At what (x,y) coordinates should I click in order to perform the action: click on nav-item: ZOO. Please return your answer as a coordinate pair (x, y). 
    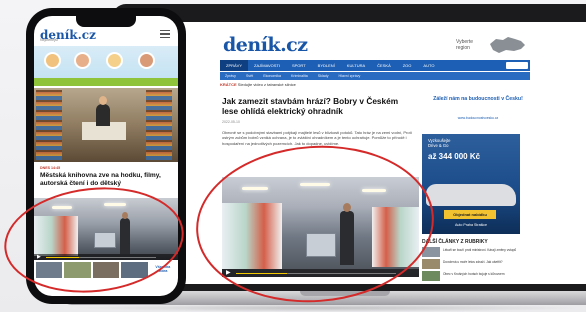
    Looking at the image, I should click on (407, 65).